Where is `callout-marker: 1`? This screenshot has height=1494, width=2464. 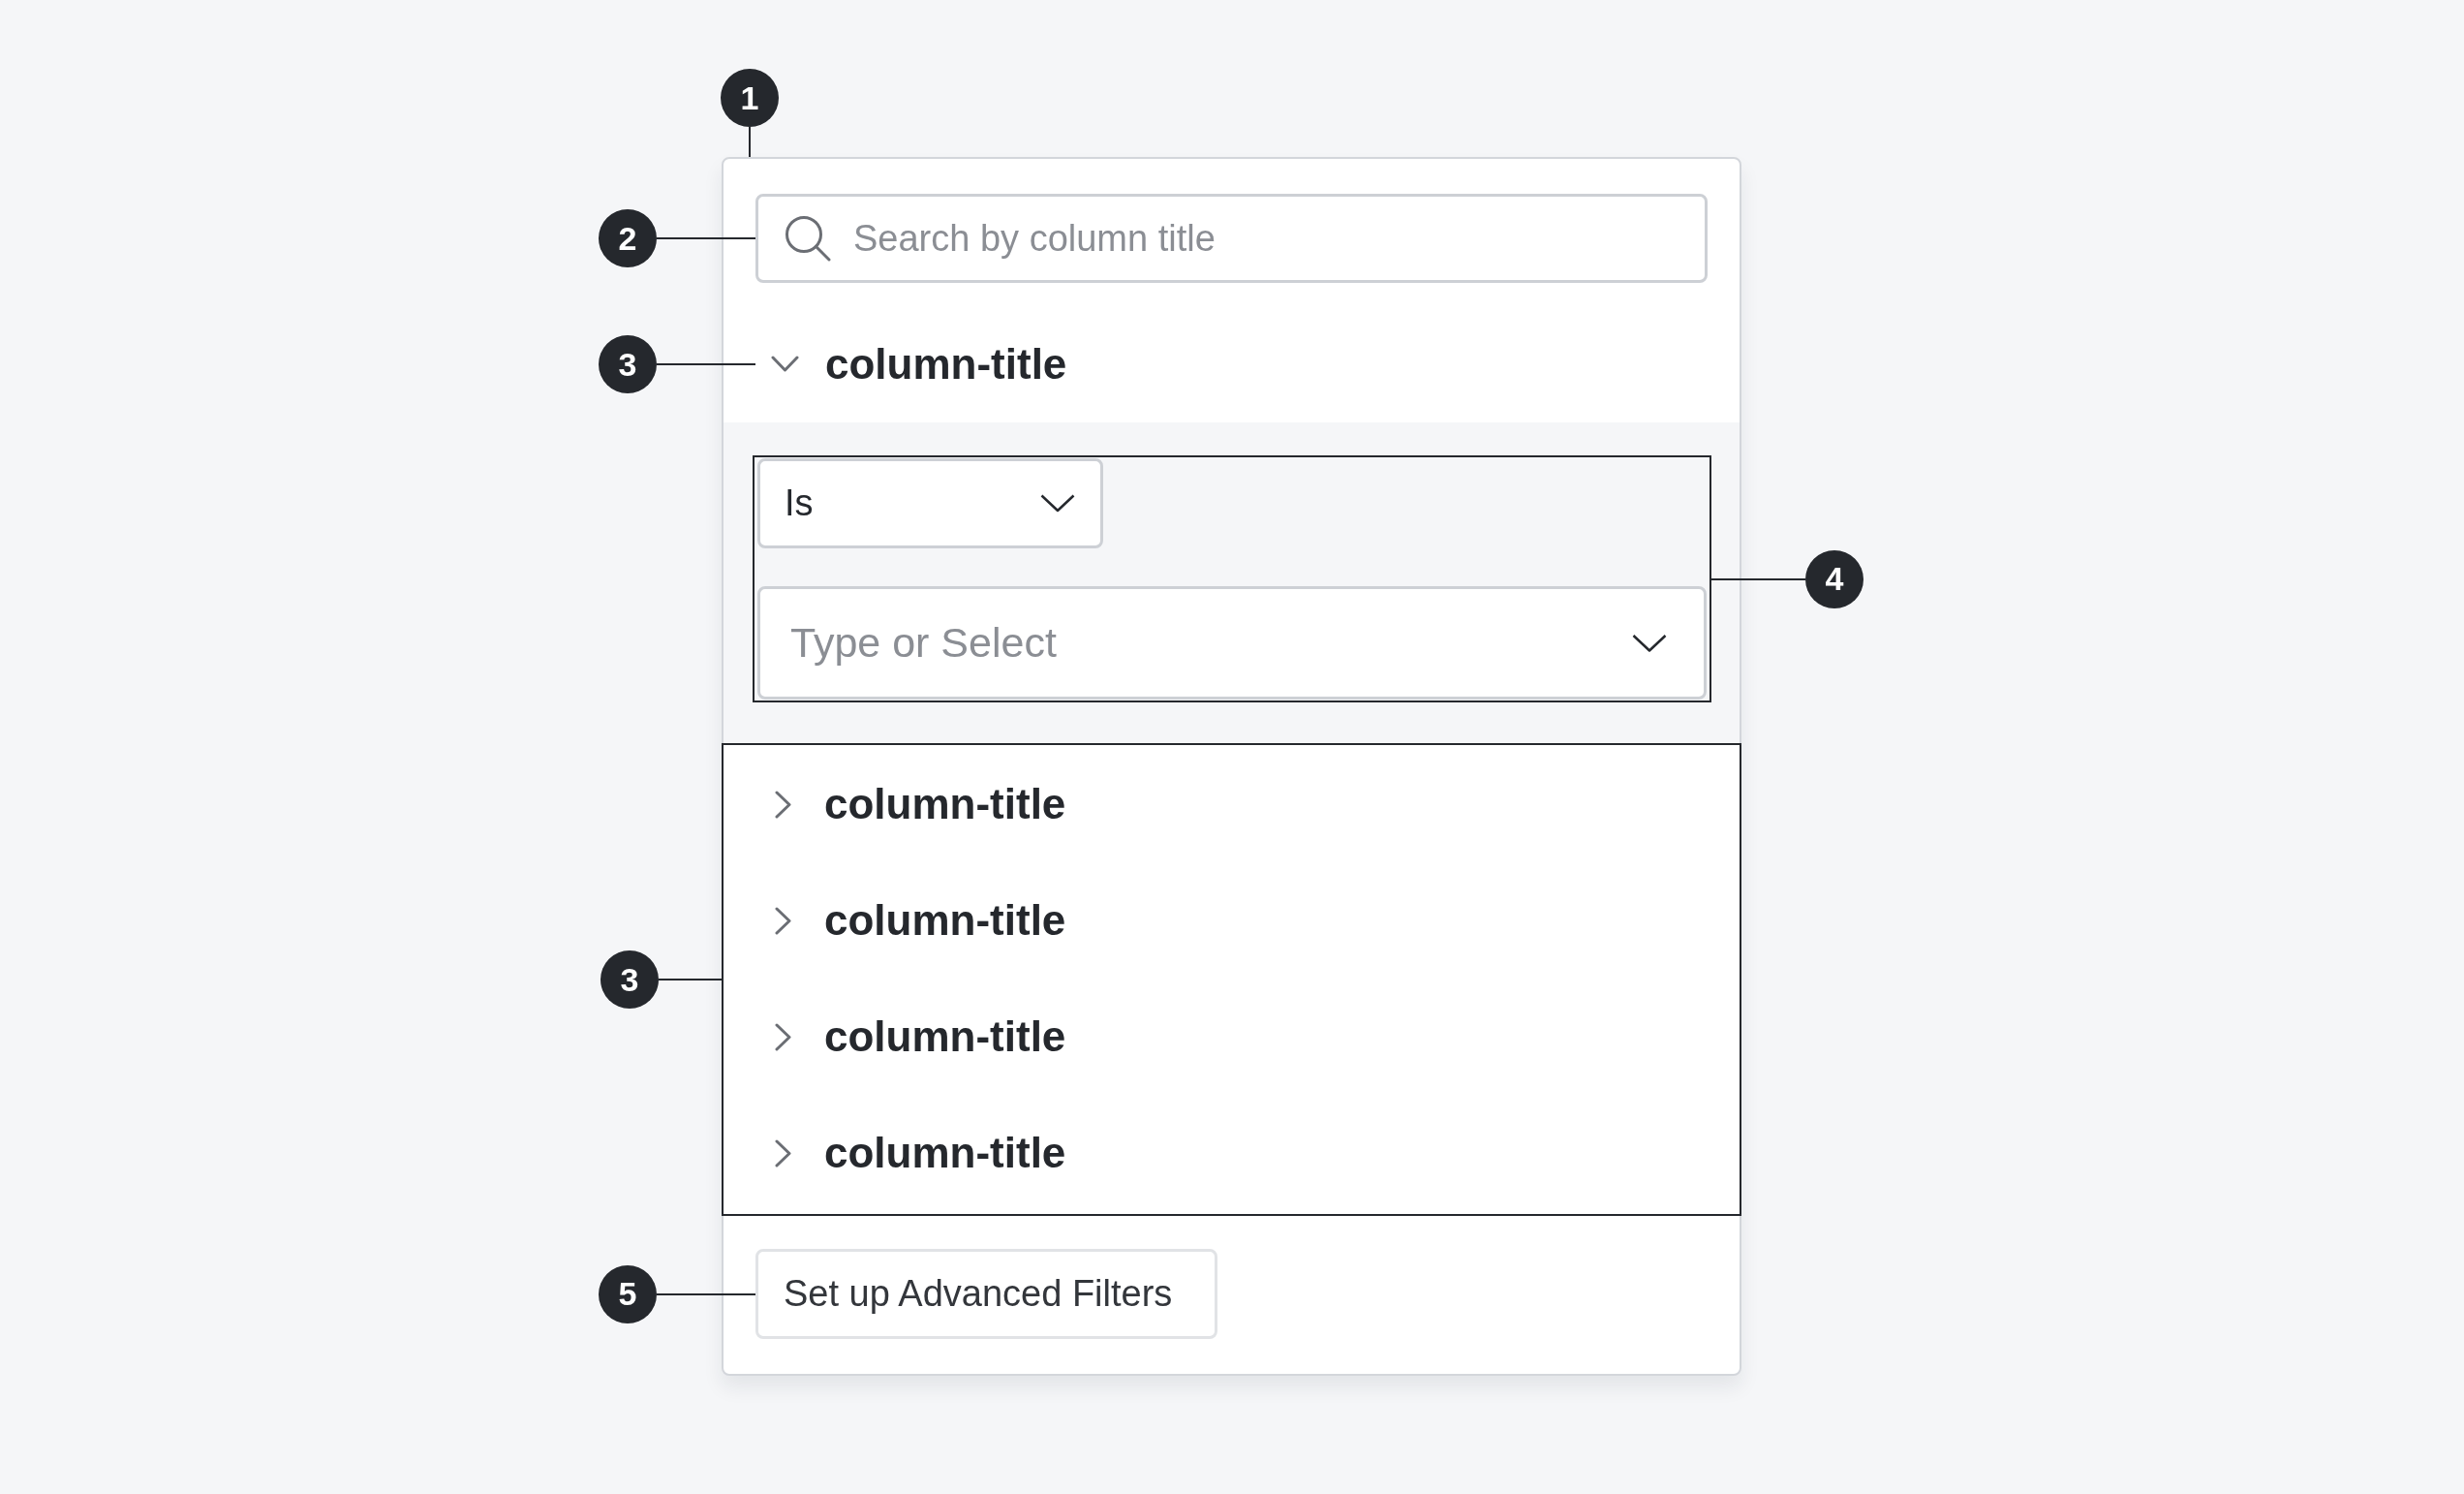 callout-marker: 1 is located at coordinates (750, 98).